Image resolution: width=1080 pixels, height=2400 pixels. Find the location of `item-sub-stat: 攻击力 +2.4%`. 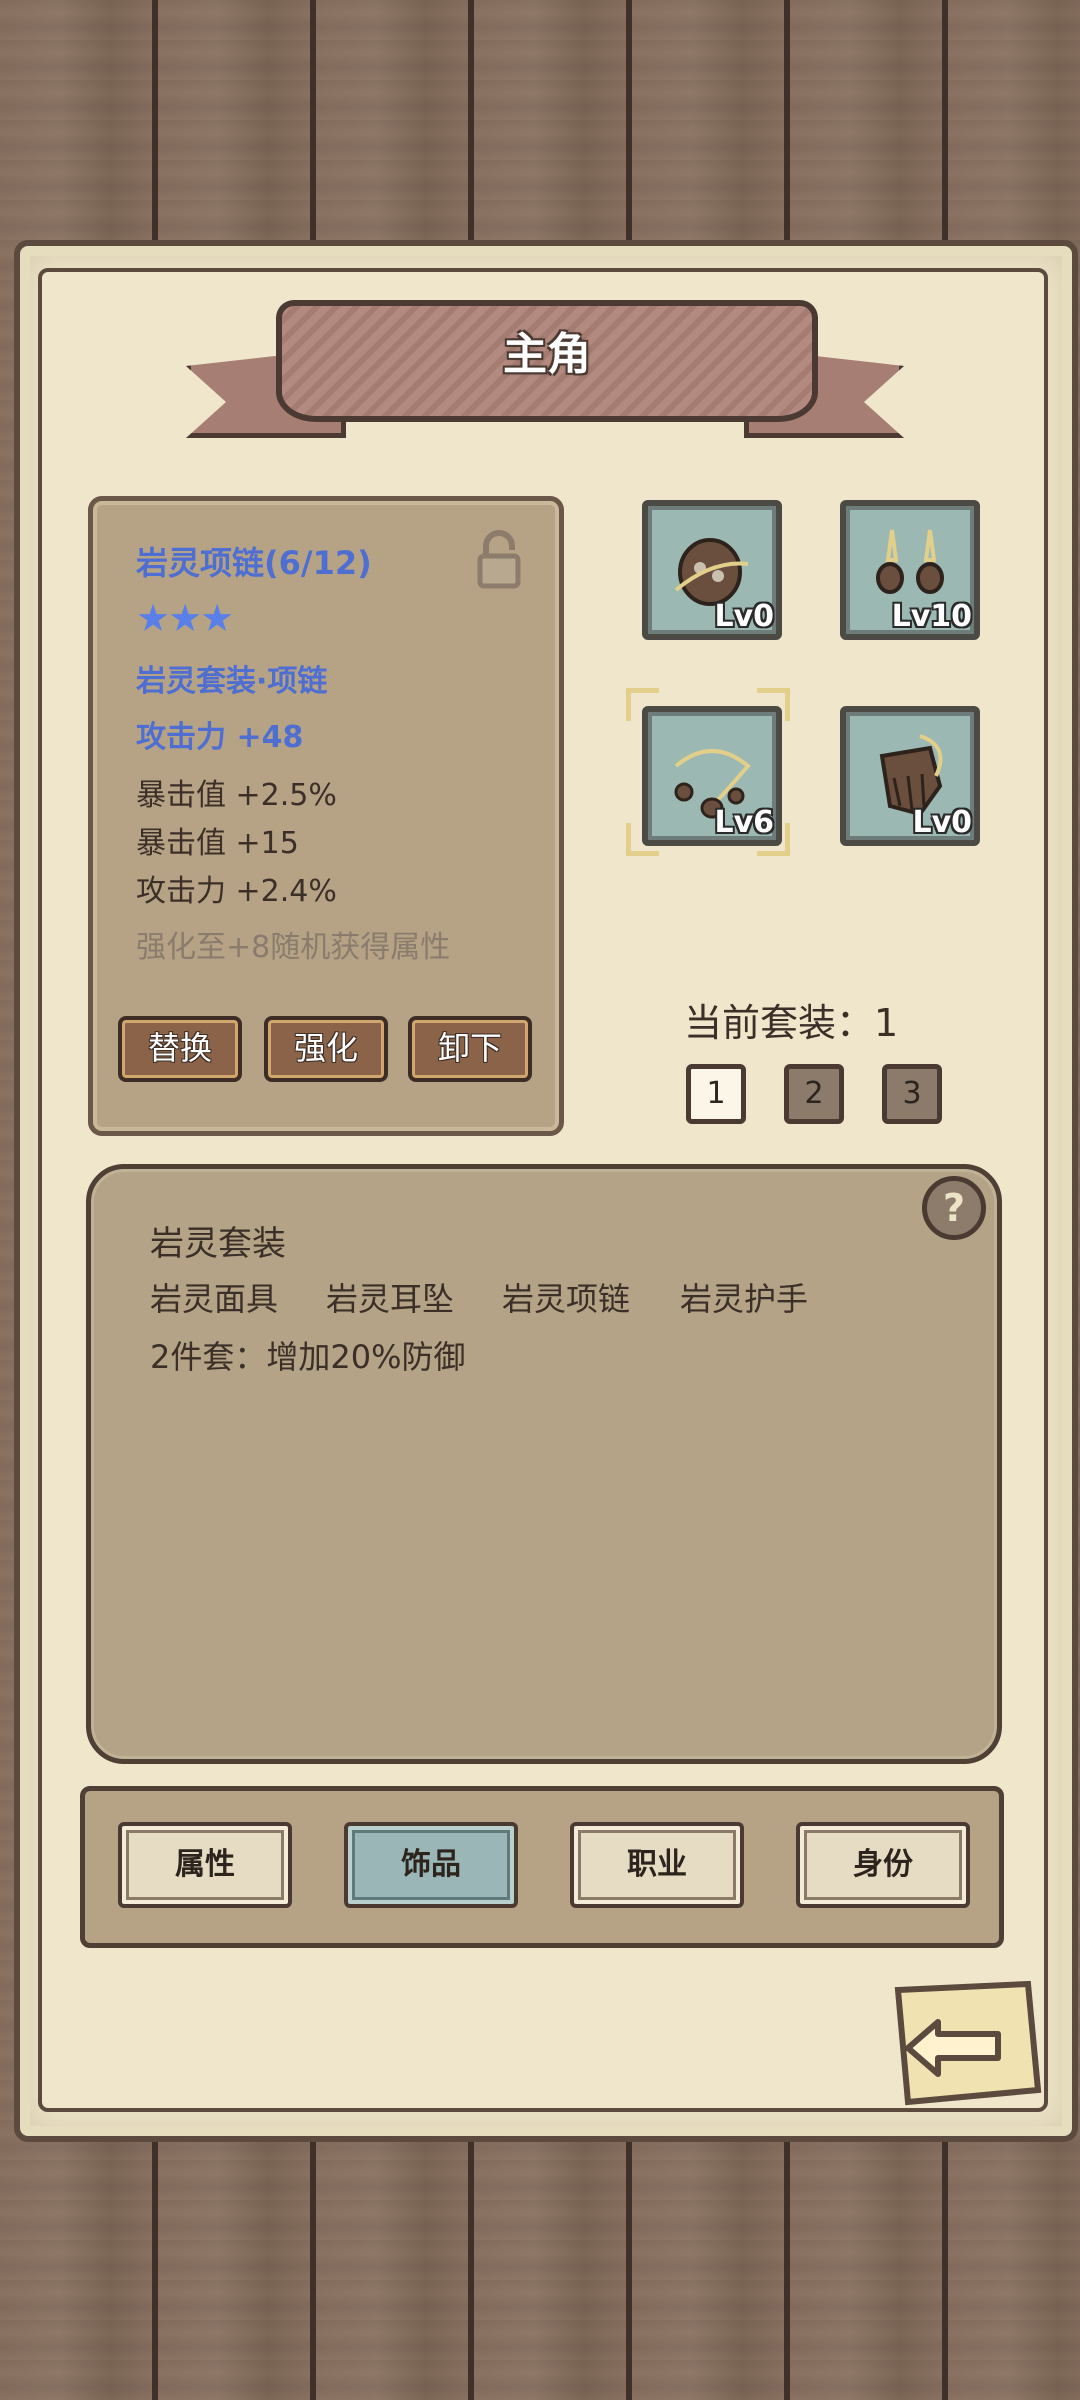

item-sub-stat: 攻击力 +2.4% is located at coordinates (236, 891).